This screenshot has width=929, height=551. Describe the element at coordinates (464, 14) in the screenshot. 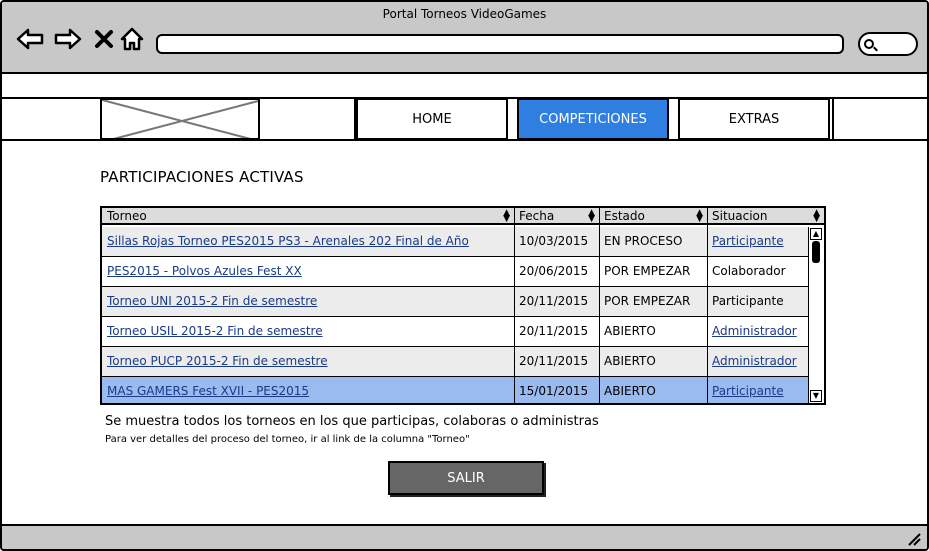

I see `window-title: Portal Torneos VideoGames` at that location.